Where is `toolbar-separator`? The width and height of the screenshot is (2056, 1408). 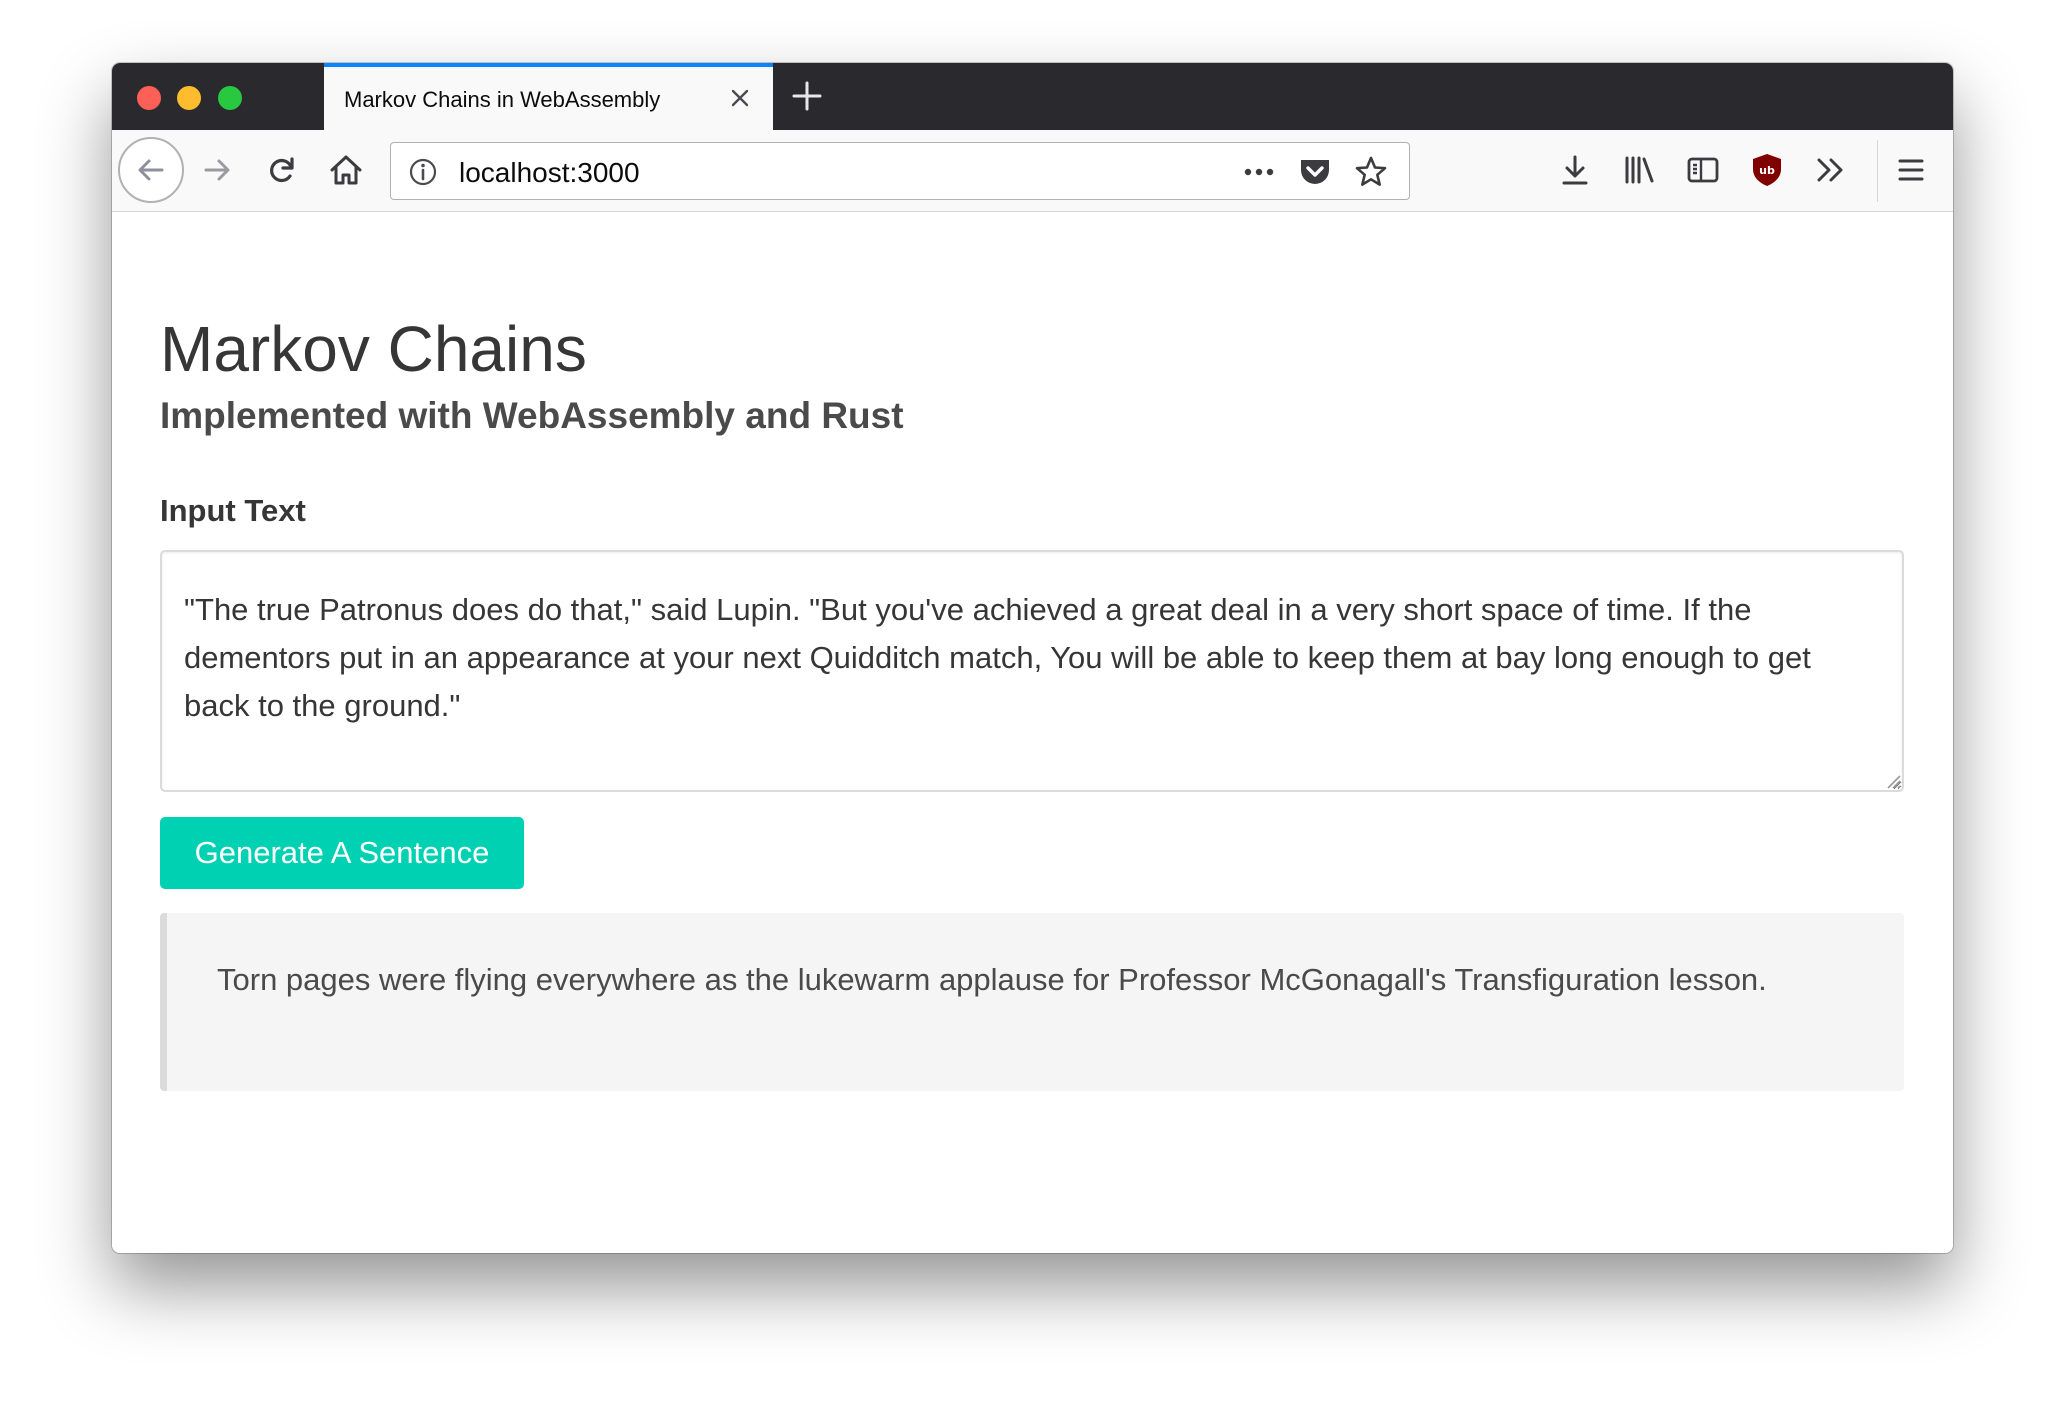
toolbar-separator is located at coordinates (1877, 171).